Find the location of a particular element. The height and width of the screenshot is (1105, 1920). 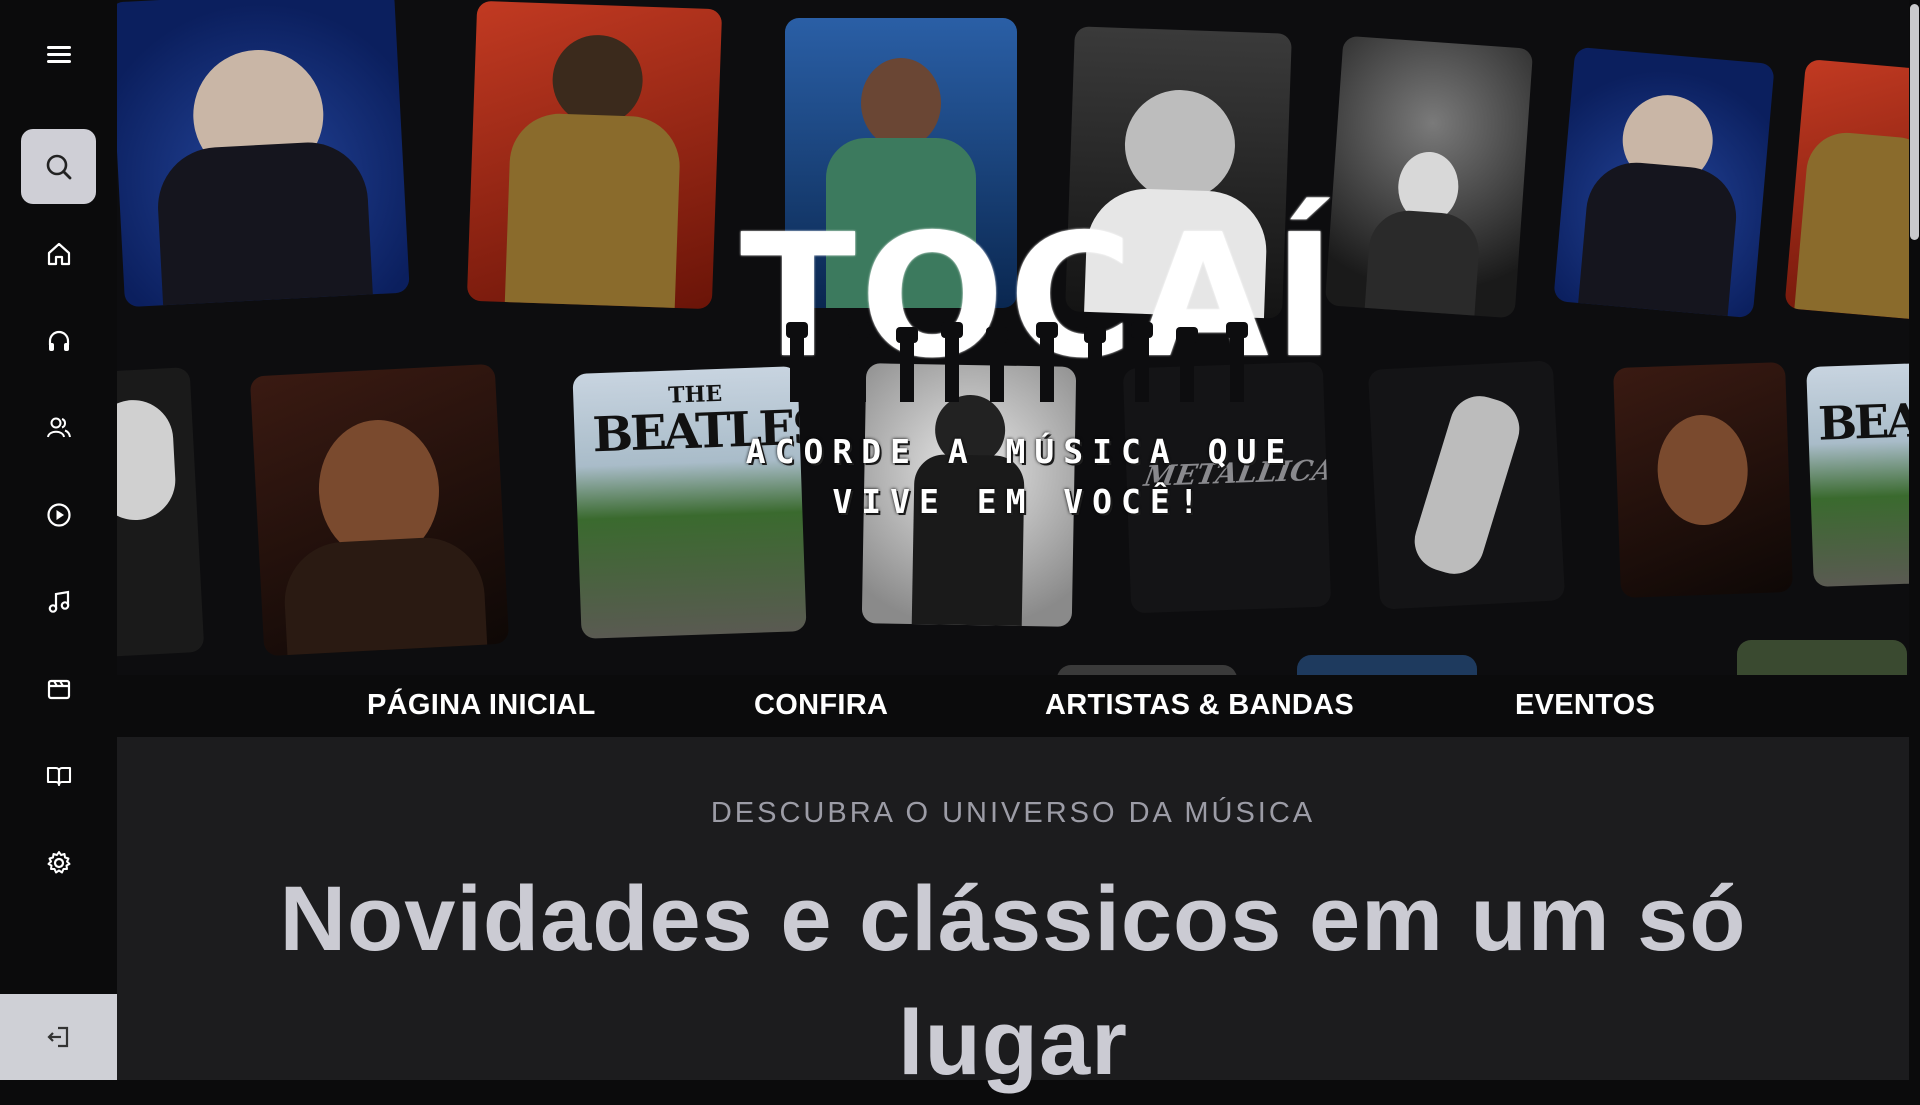

tagline-line-1: ACORDE A MÚSICA QUE is located at coordinates (1020, 451).